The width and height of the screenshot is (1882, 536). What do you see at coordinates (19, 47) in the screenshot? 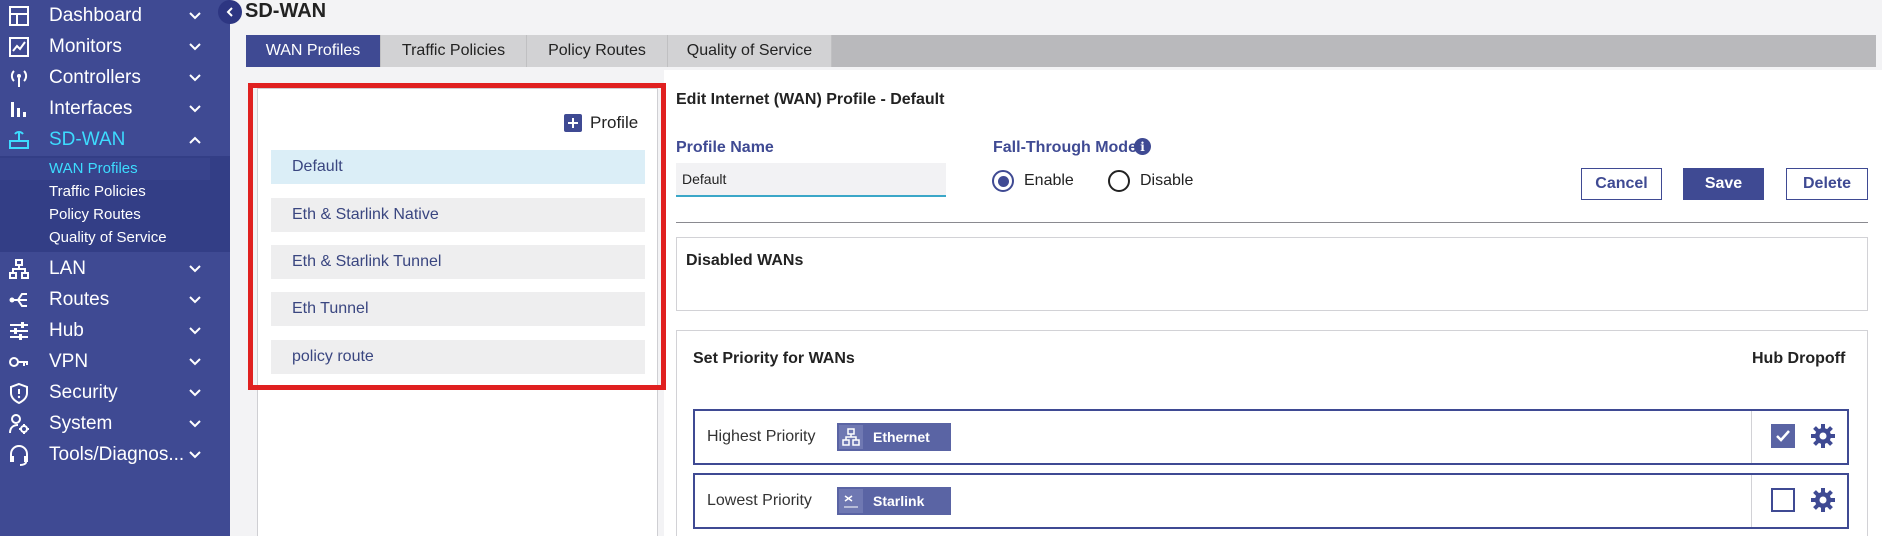
I see `monitor-chart-icon` at bounding box center [19, 47].